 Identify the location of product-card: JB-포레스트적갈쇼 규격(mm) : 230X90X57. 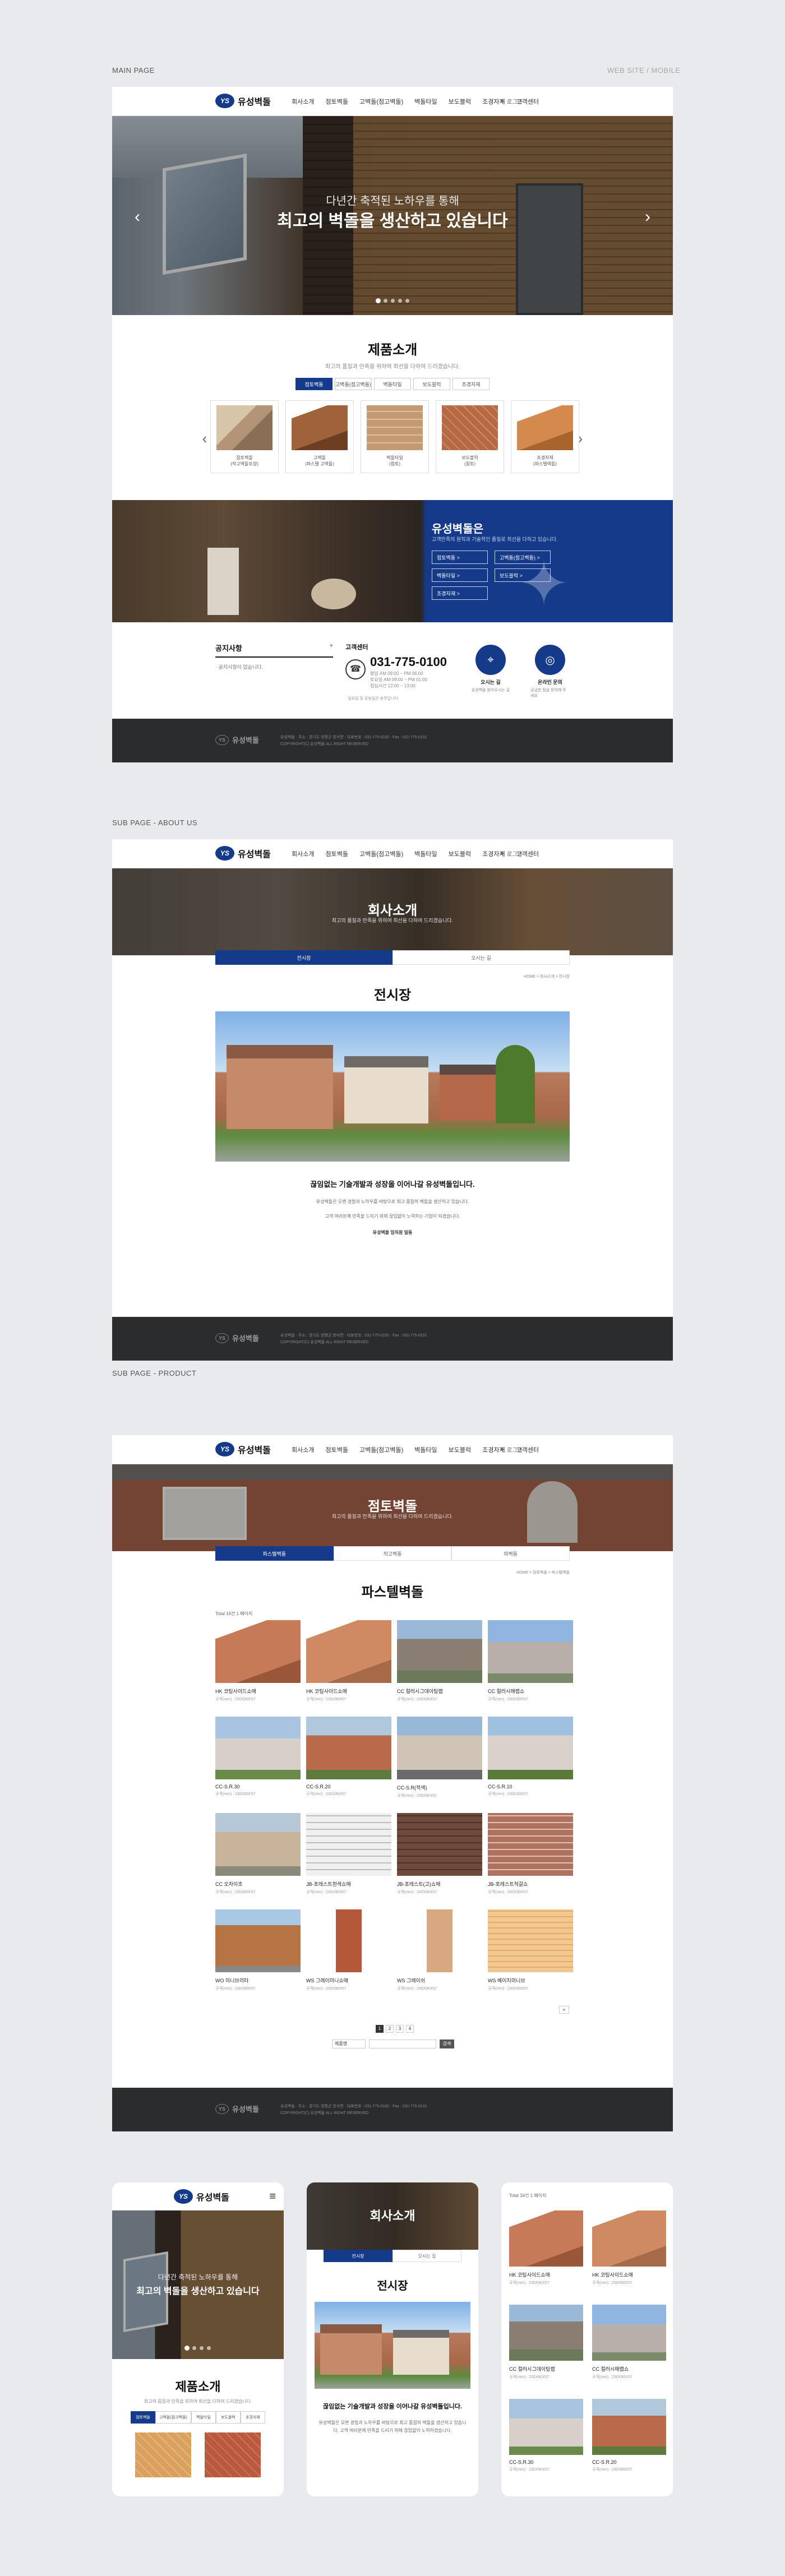
(530, 1858).